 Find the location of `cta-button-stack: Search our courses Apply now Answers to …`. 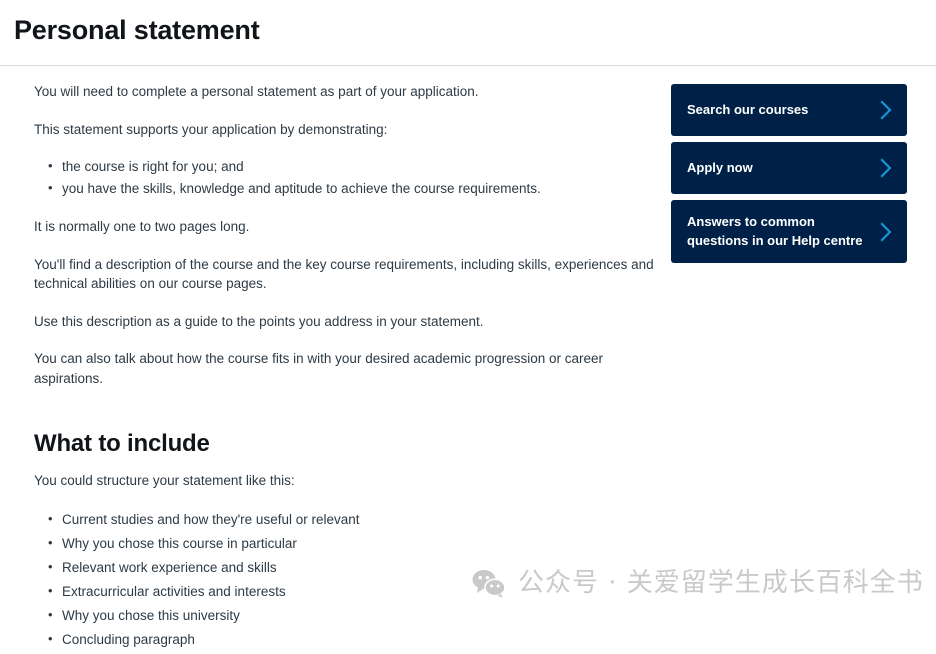

cta-button-stack: Search our courses Apply now Answers to … is located at coordinates (803, 173).